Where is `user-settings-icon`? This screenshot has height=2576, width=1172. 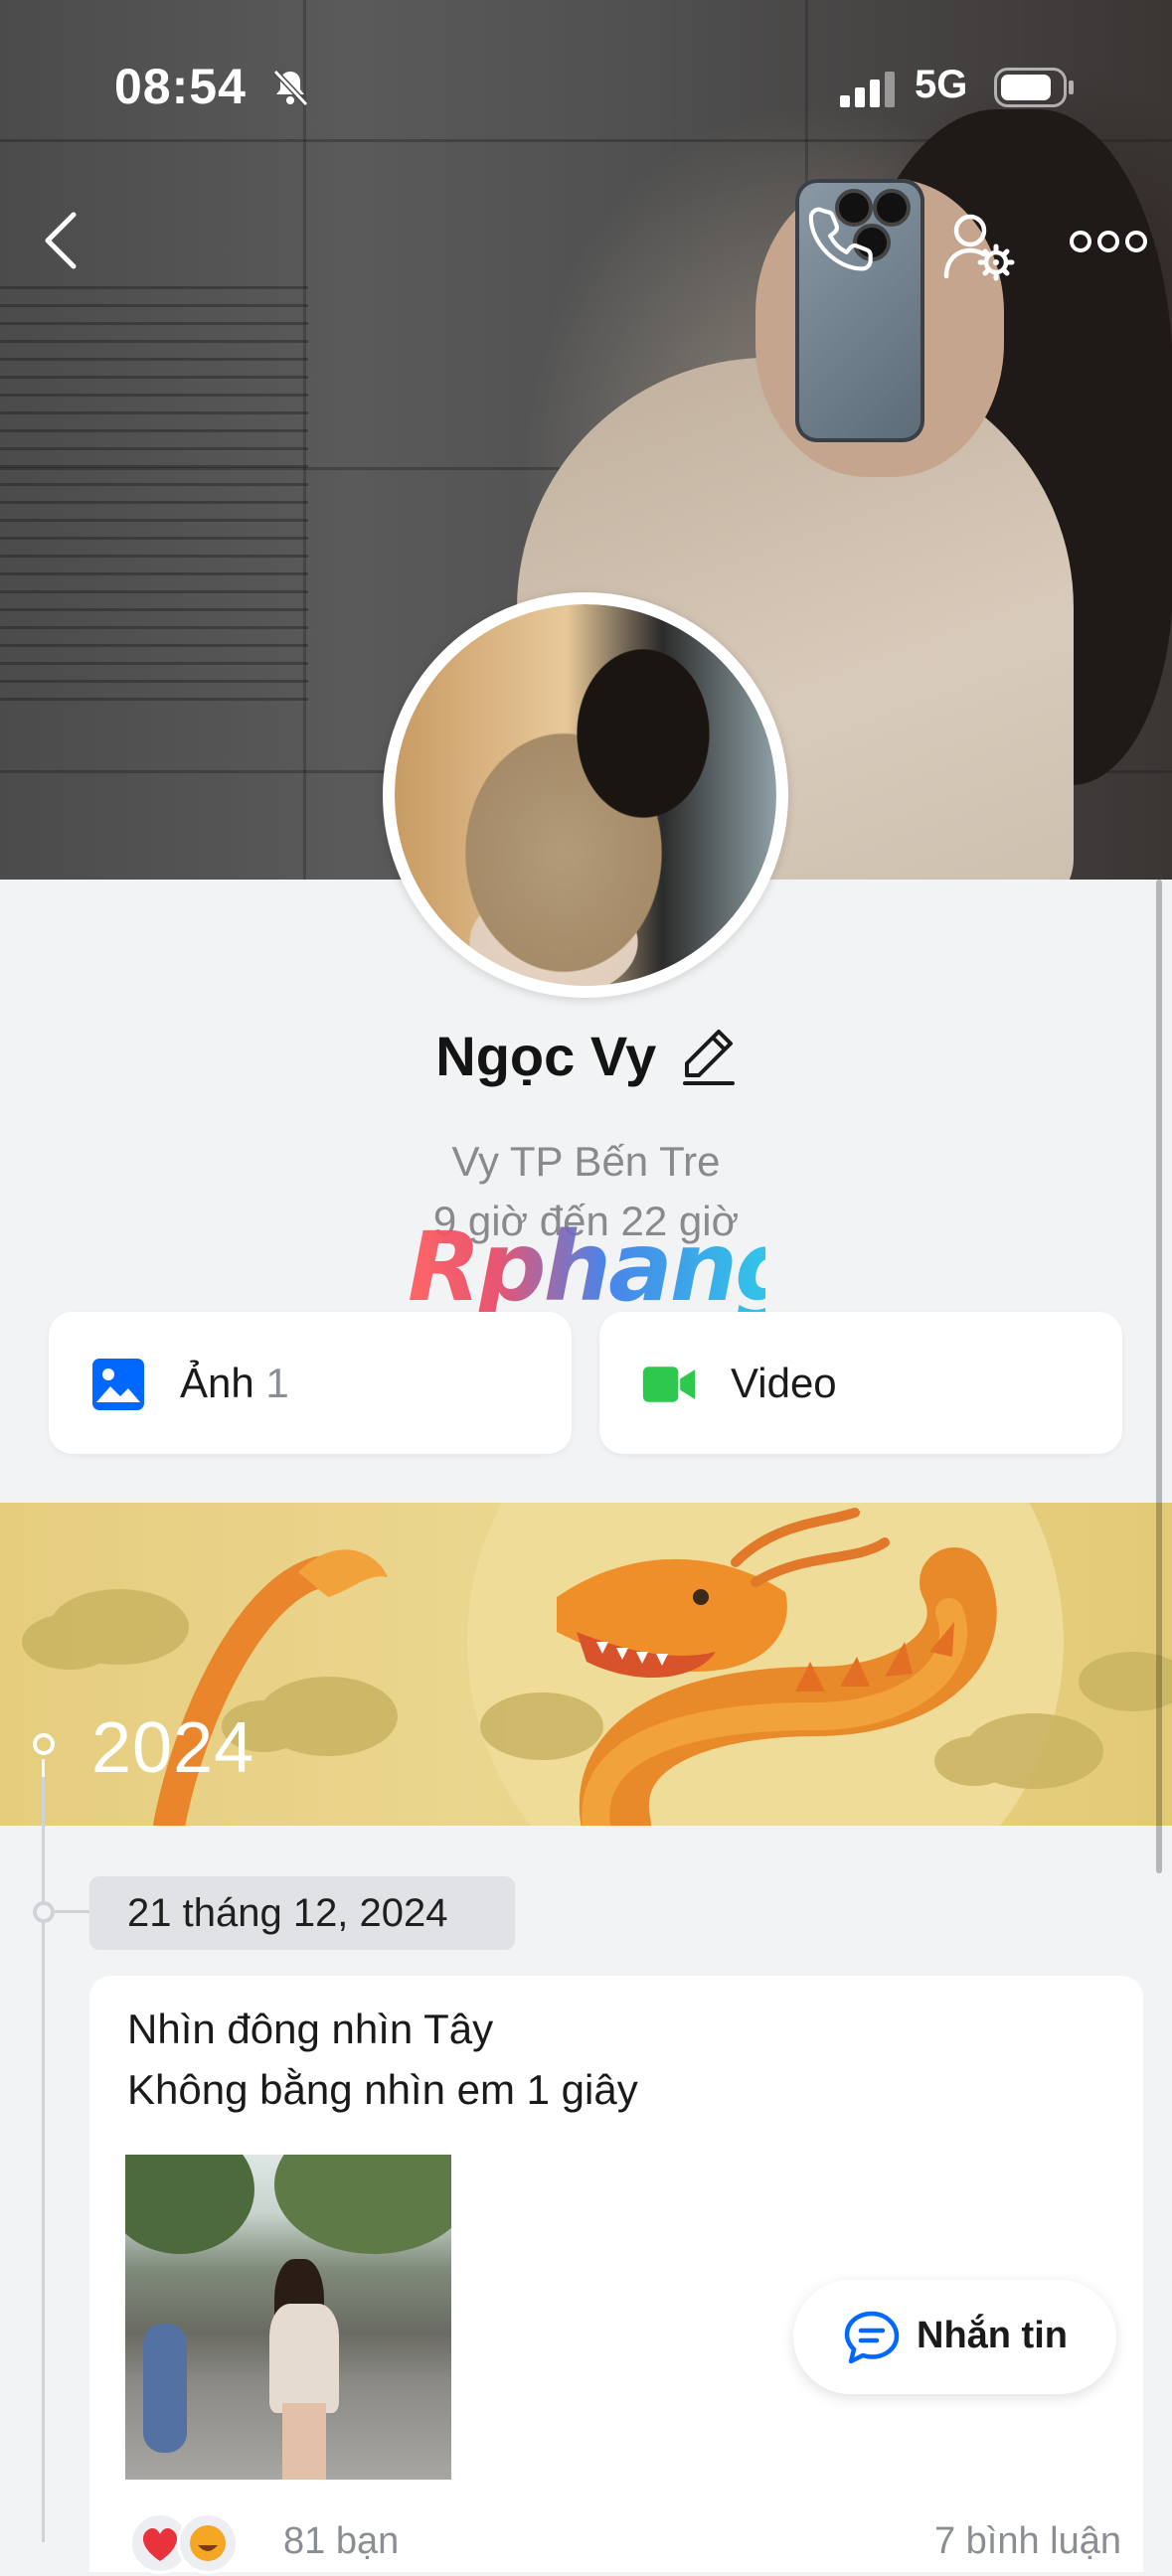 user-settings-icon is located at coordinates (980, 246).